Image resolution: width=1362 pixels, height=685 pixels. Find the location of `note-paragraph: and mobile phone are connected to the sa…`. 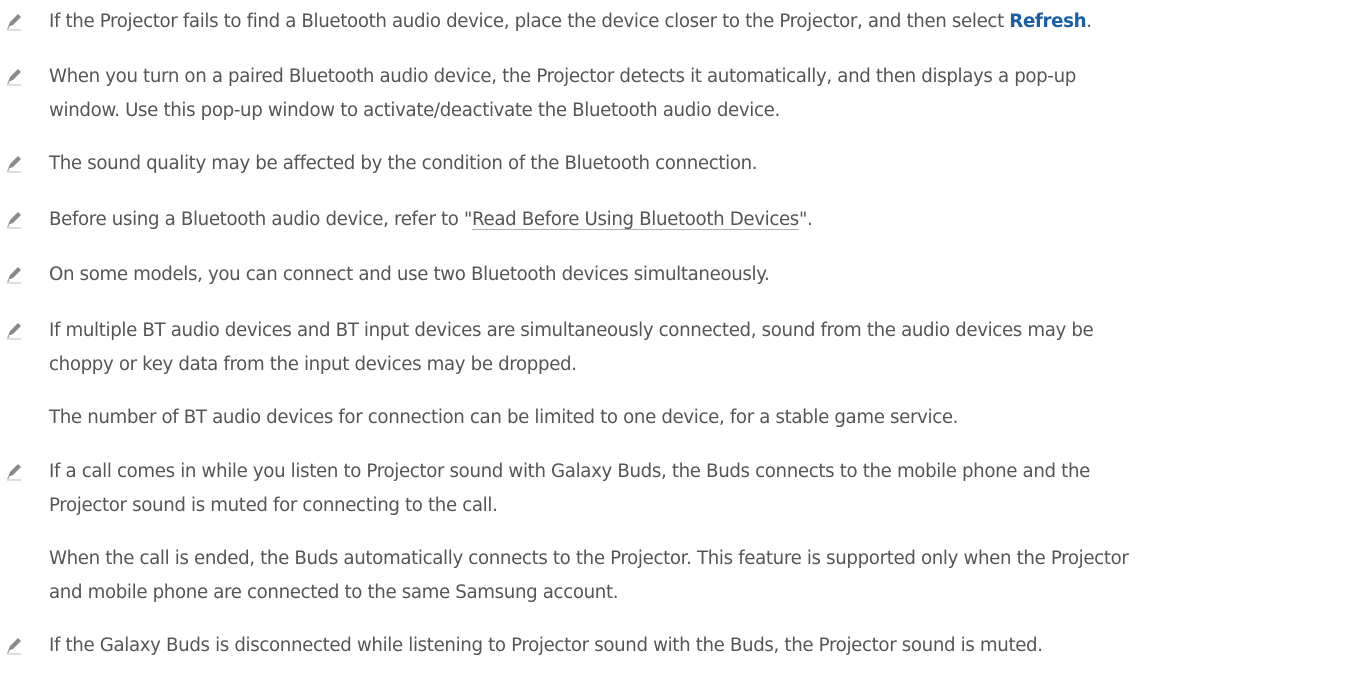

note-paragraph: and mobile phone are connected to the sa… is located at coordinates (334, 592).